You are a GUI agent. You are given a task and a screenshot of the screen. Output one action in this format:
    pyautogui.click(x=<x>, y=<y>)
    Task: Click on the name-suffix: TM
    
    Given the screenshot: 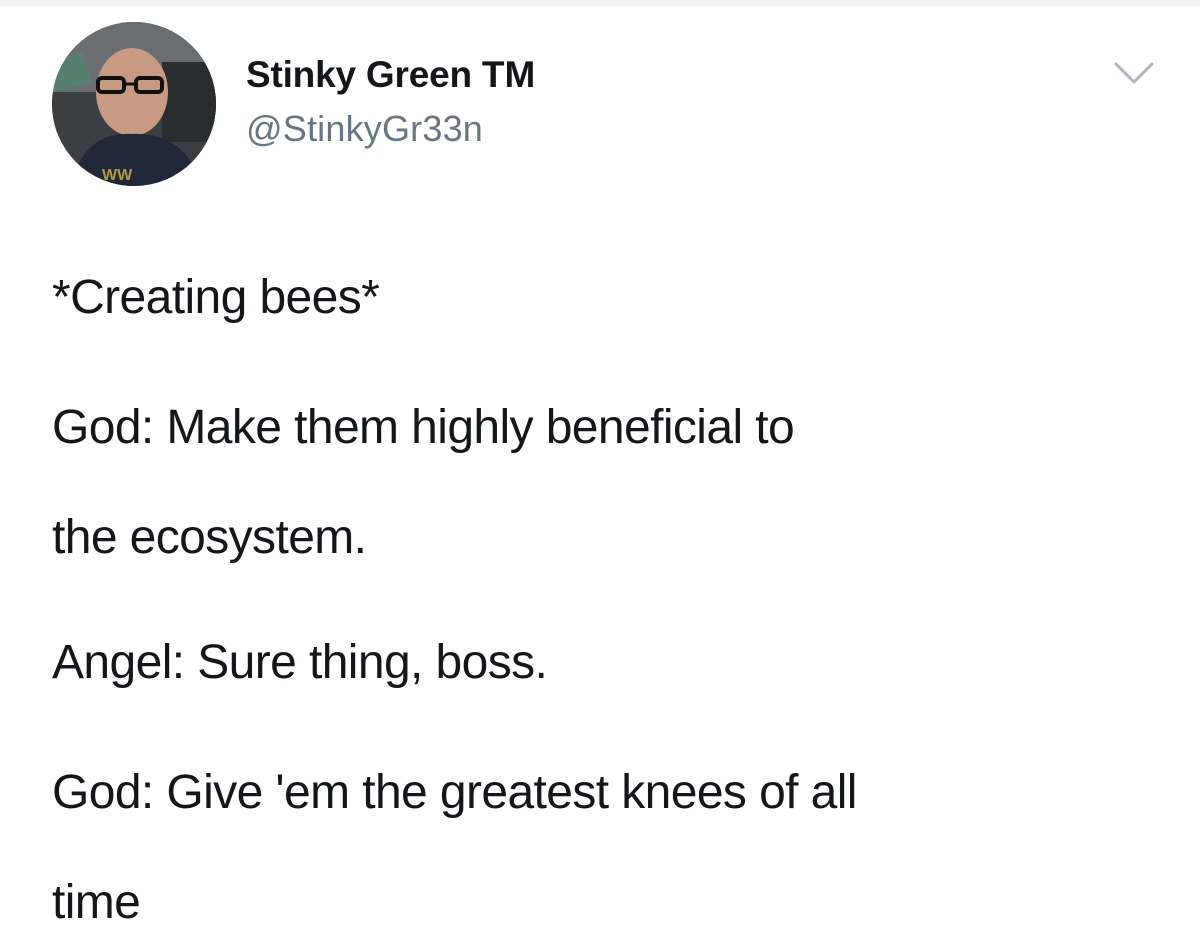 What is the action you would take?
    pyautogui.click(x=508, y=74)
    